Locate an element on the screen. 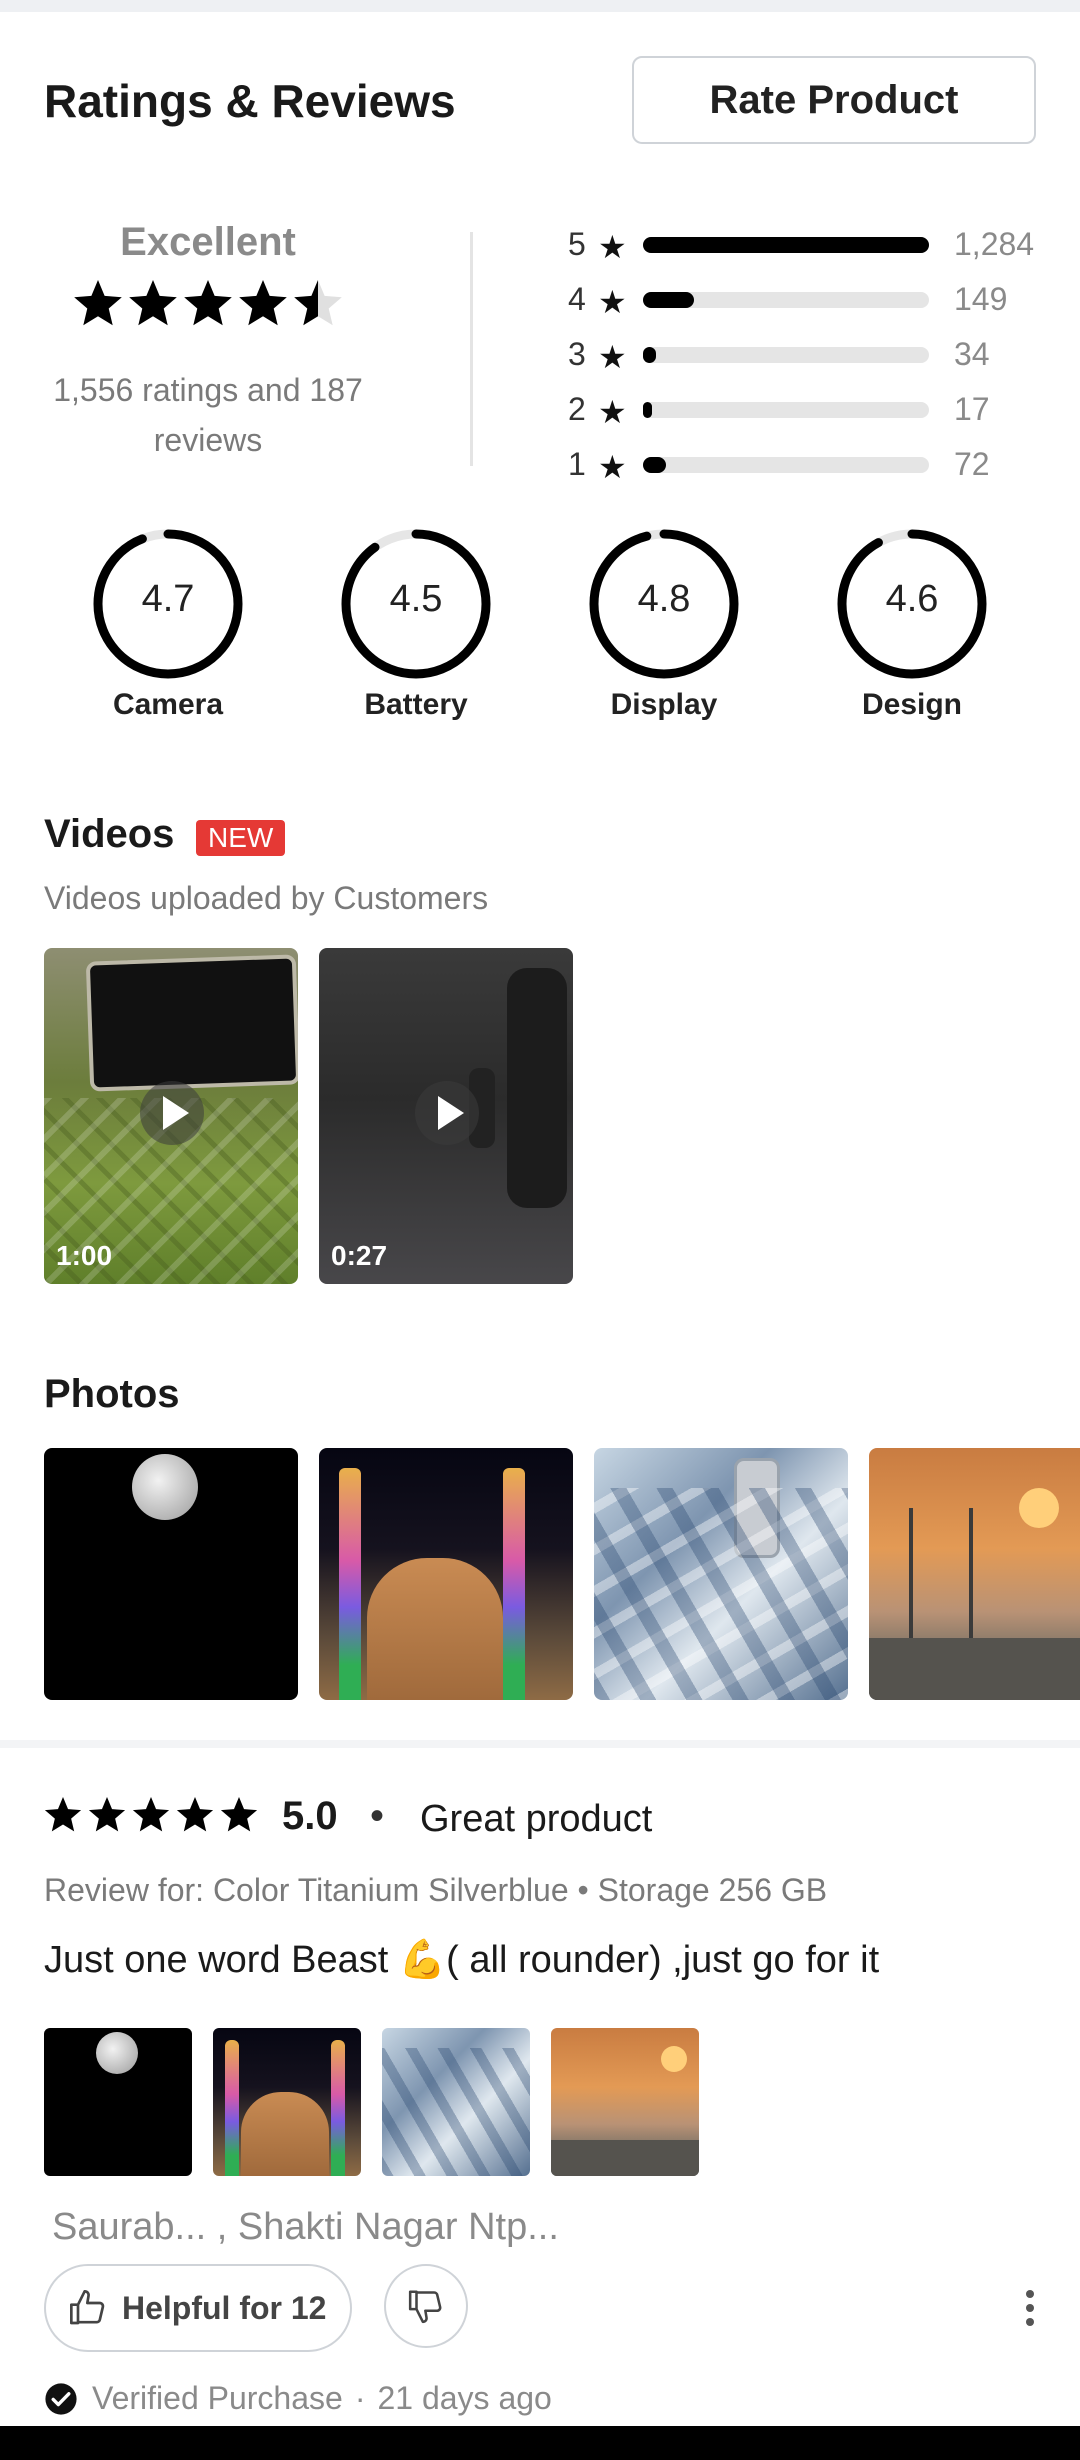 This screenshot has height=2460, width=1080. navigation-bar is located at coordinates (540, 2443).